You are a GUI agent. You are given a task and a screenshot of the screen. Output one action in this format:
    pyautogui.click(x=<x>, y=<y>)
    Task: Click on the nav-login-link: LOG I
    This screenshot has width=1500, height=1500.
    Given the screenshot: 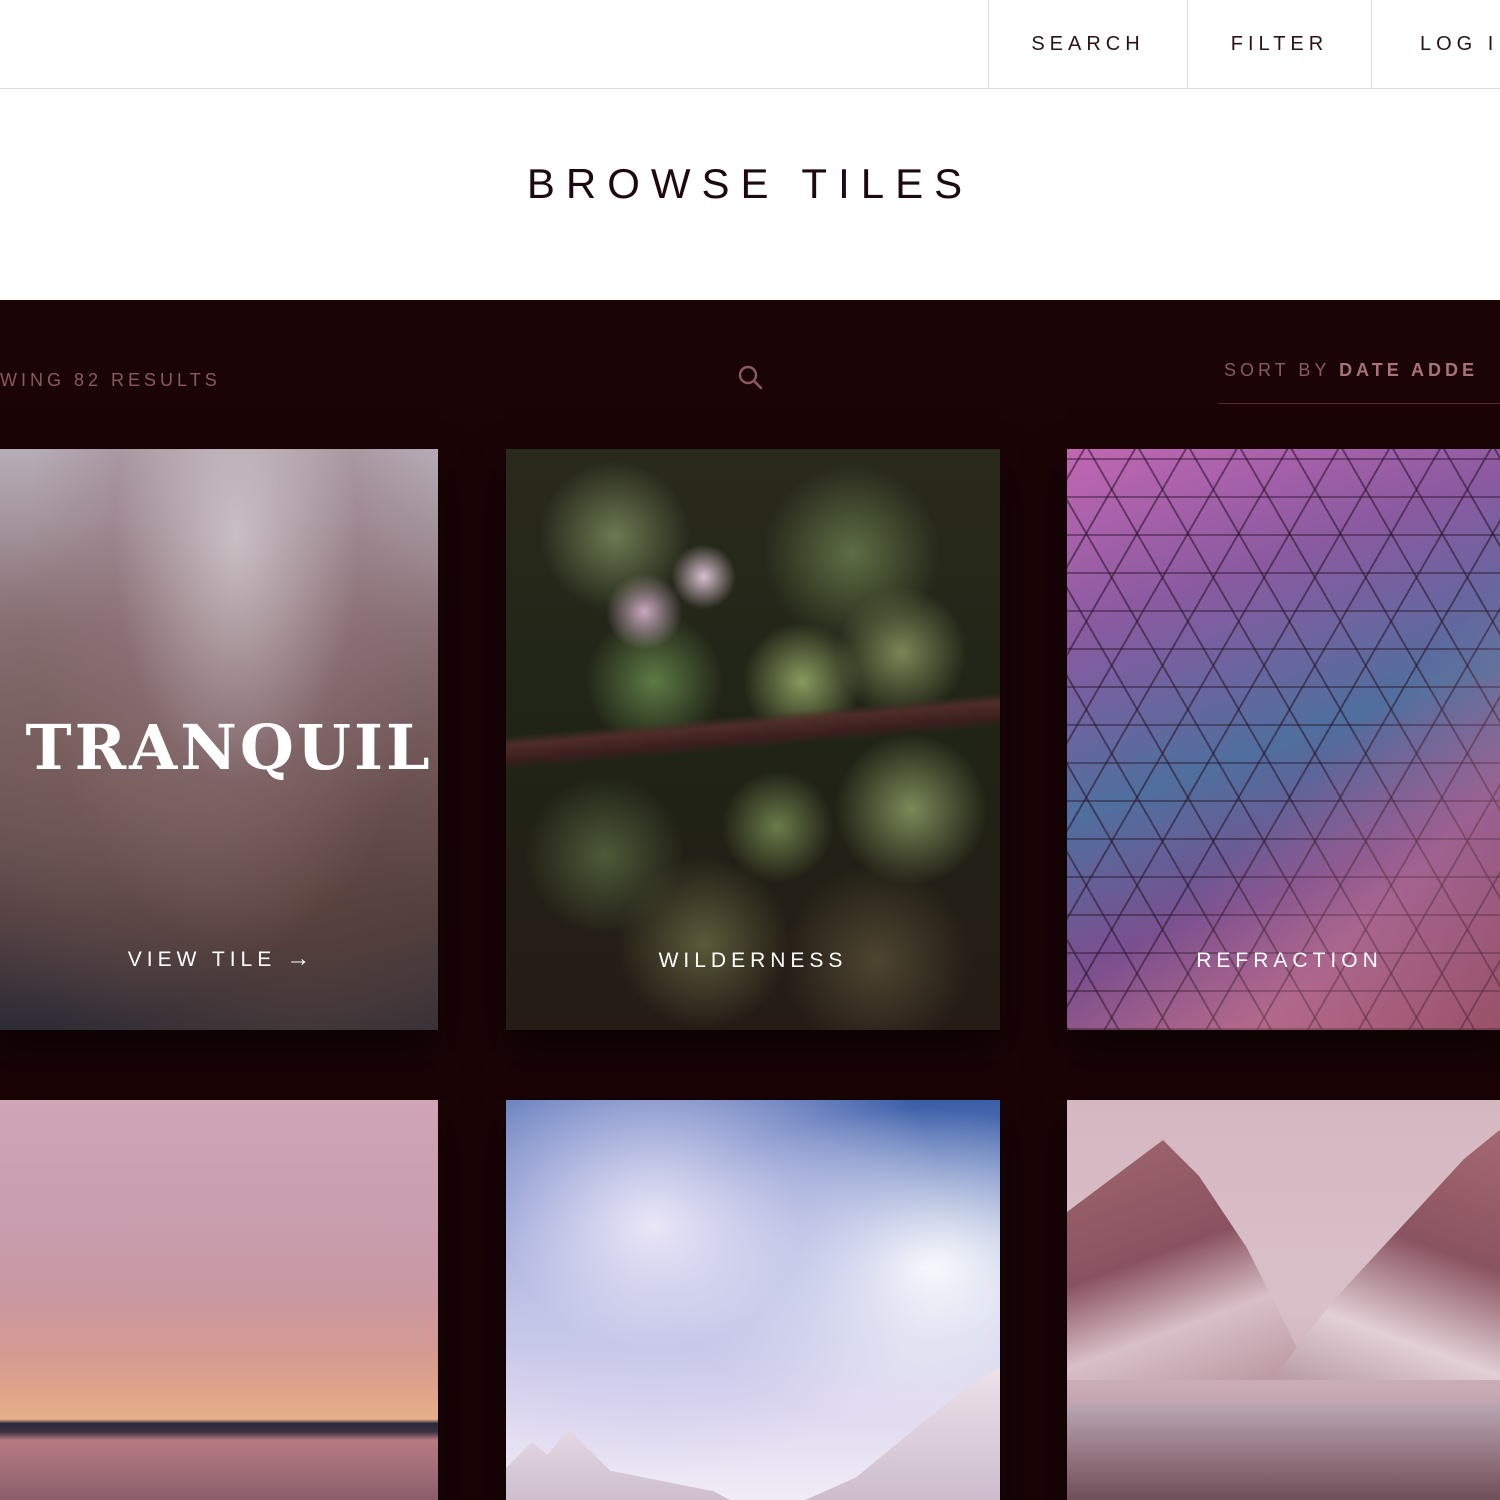 What is the action you would take?
    pyautogui.click(x=1435, y=44)
    